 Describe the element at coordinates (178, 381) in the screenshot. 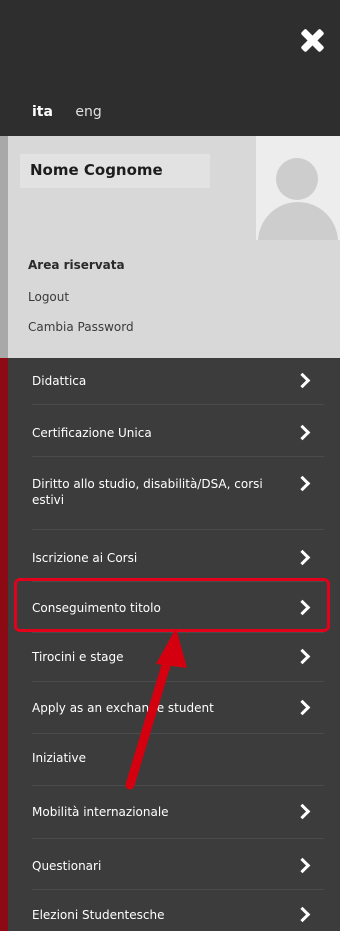

I see `menu-item-didattica: Didattica` at that location.